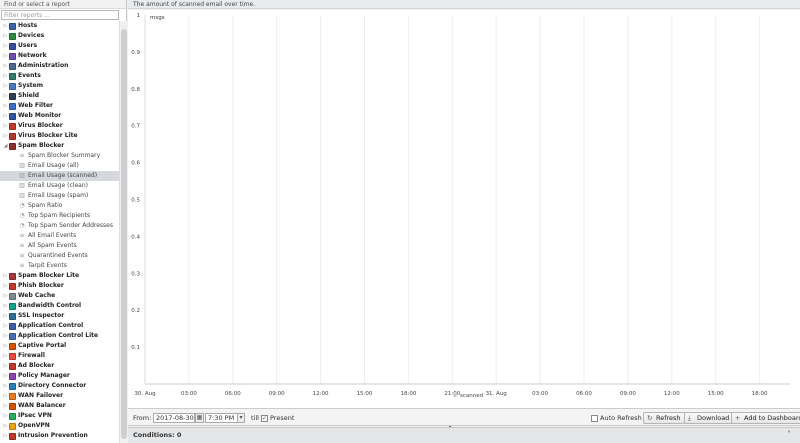  What do you see at coordinates (738, 418) in the screenshot?
I see `plus-icon: +` at bounding box center [738, 418].